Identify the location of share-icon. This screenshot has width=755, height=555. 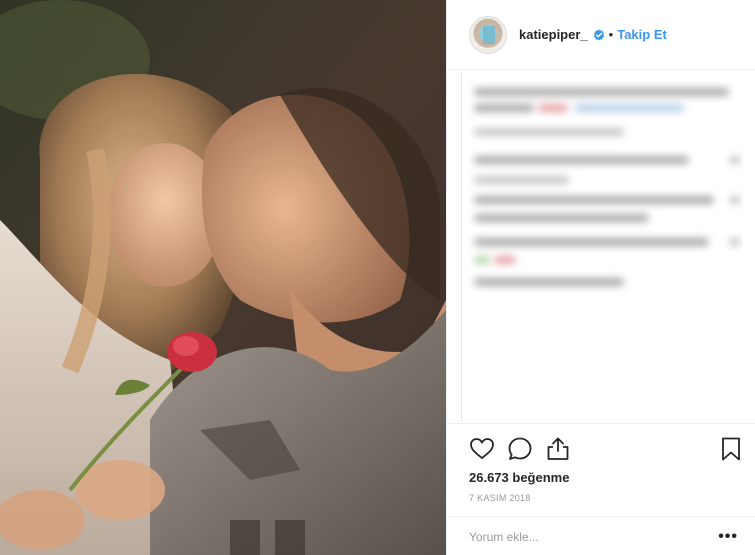
(558, 449).